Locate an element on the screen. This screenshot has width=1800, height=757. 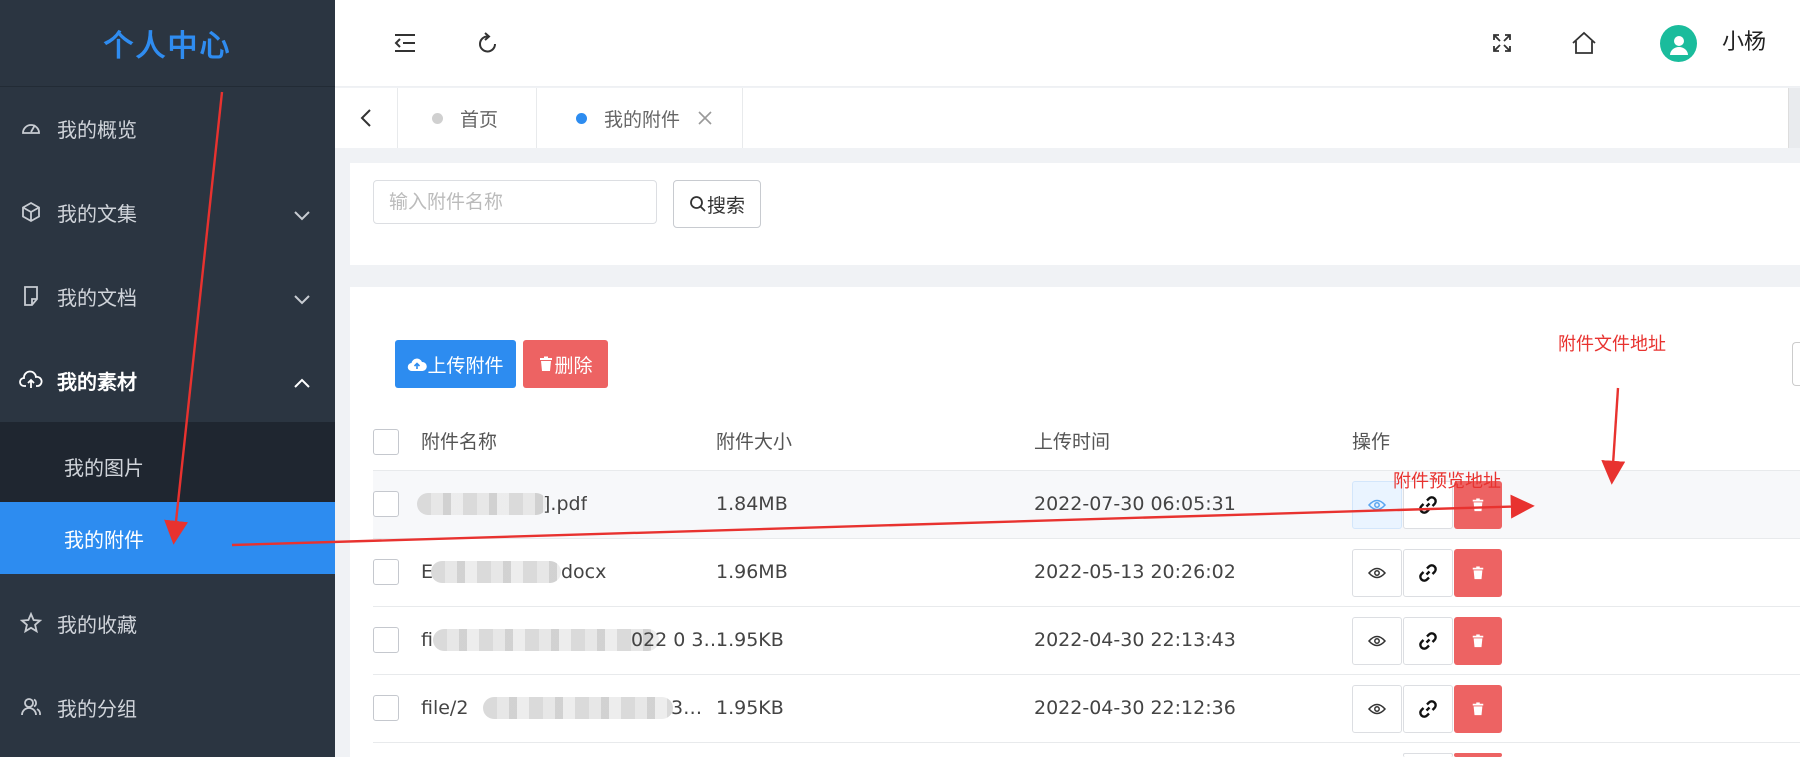
arrow-attachments-to-preview is located at coordinates (883, 520).